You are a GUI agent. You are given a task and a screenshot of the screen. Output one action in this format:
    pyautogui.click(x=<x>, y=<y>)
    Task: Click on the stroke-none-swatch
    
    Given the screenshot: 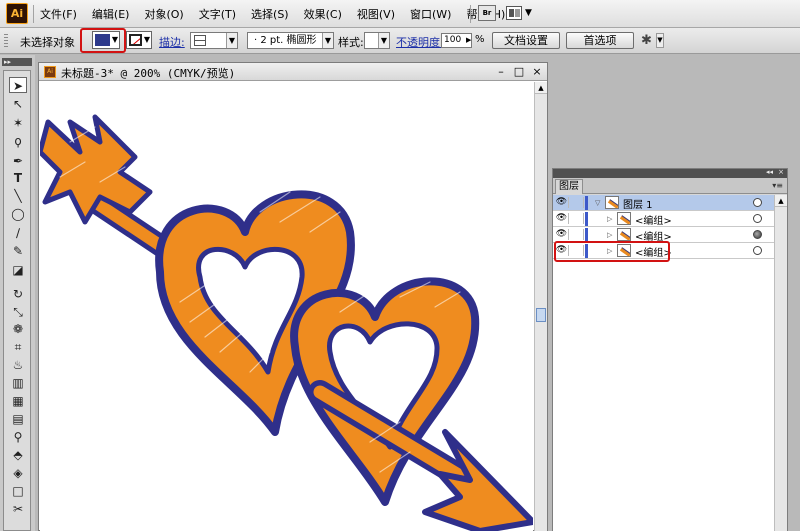 What is the action you would take?
    pyautogui.click(x=135, y=40)
    